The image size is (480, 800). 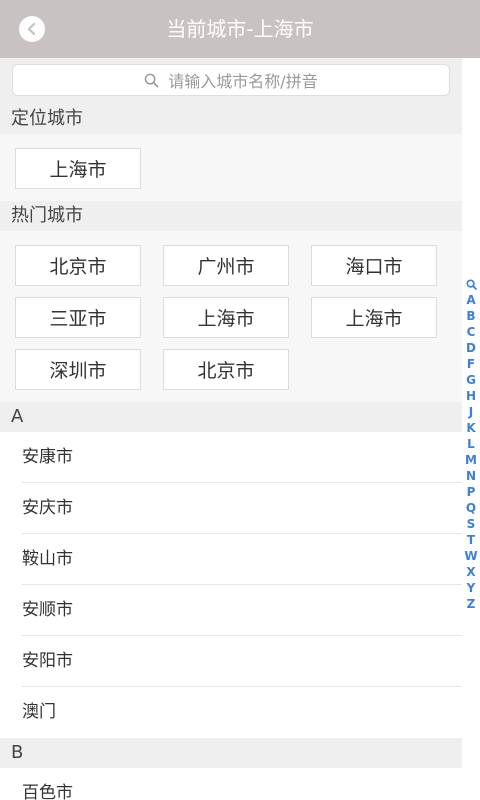 I want to click on index-letter: Y, so click(x=471, y=588).